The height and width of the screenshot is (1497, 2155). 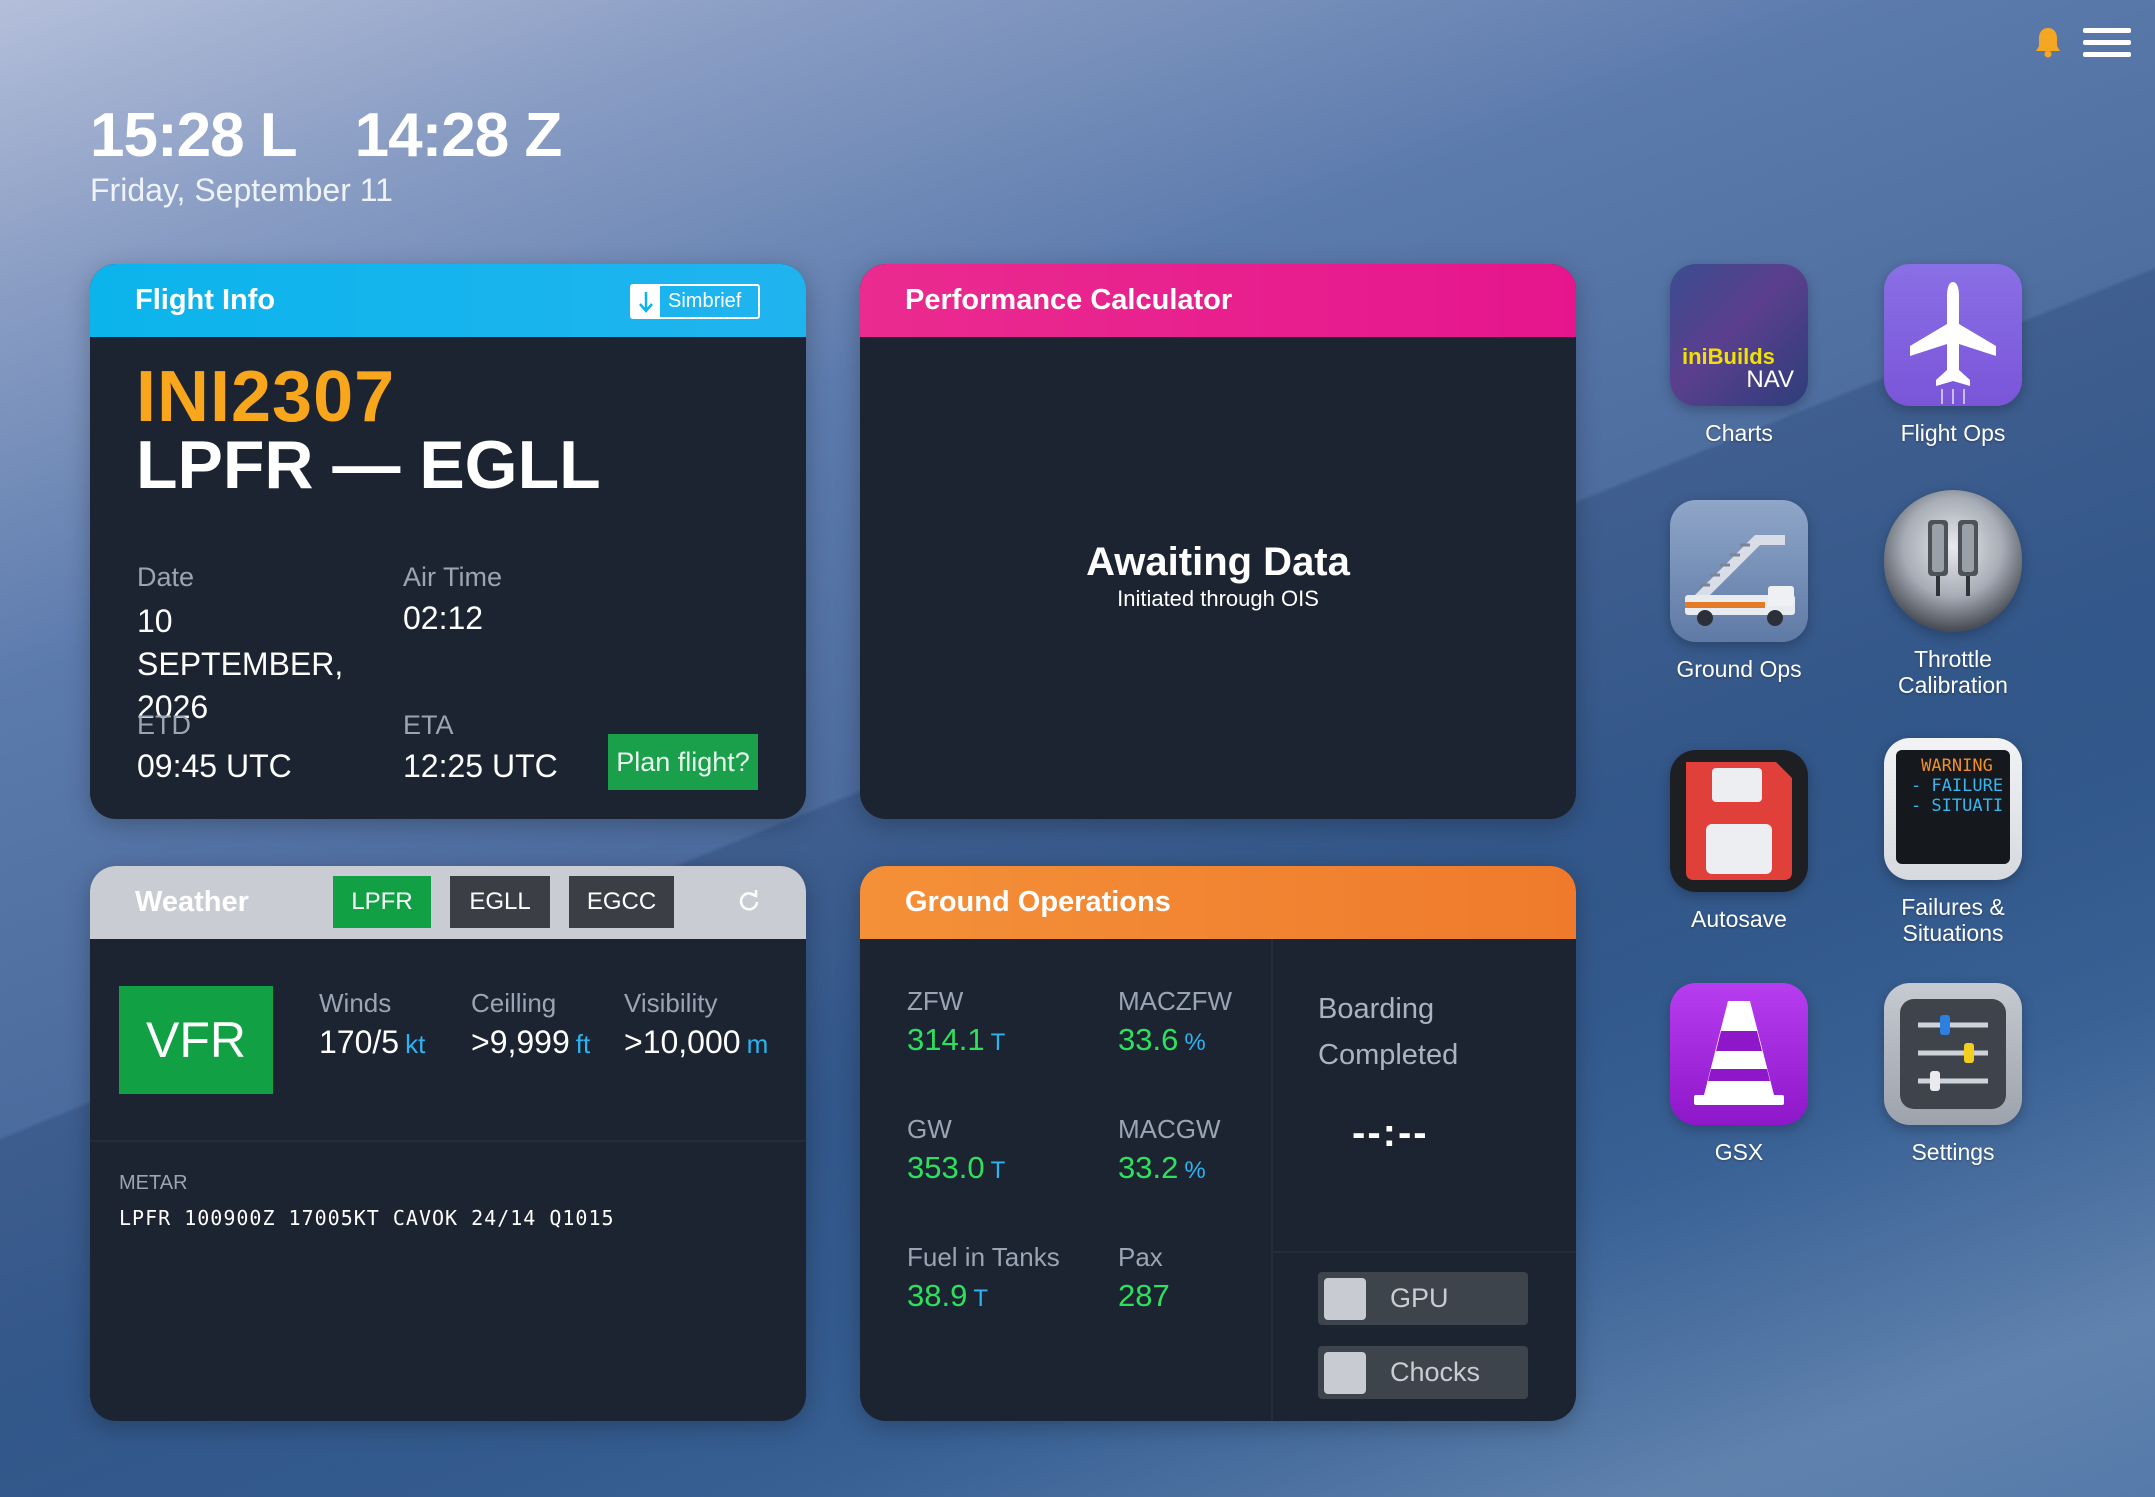 What do you see at coordinates (1376, 1009) in the screenshot?
I see `boarding-status-line1: Boarding` at bounding box center [1376, 1009].